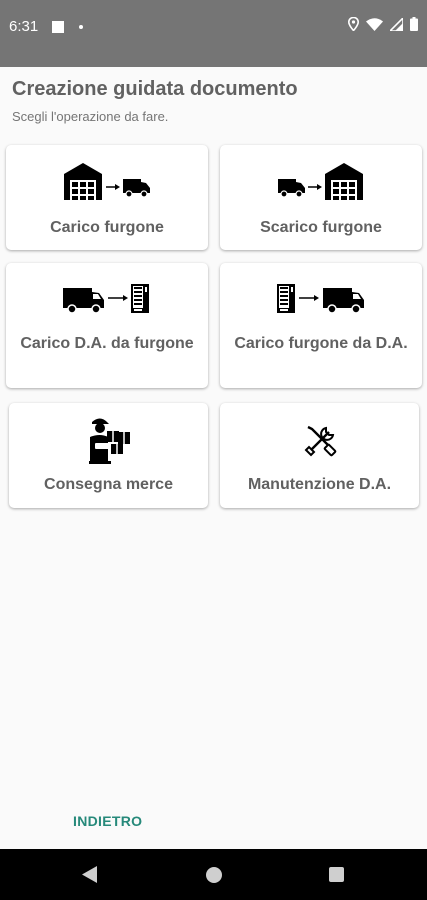  Describe the element at coordinates (81, 27) in the screenshot. I see `more-notifications-icon` at that location.